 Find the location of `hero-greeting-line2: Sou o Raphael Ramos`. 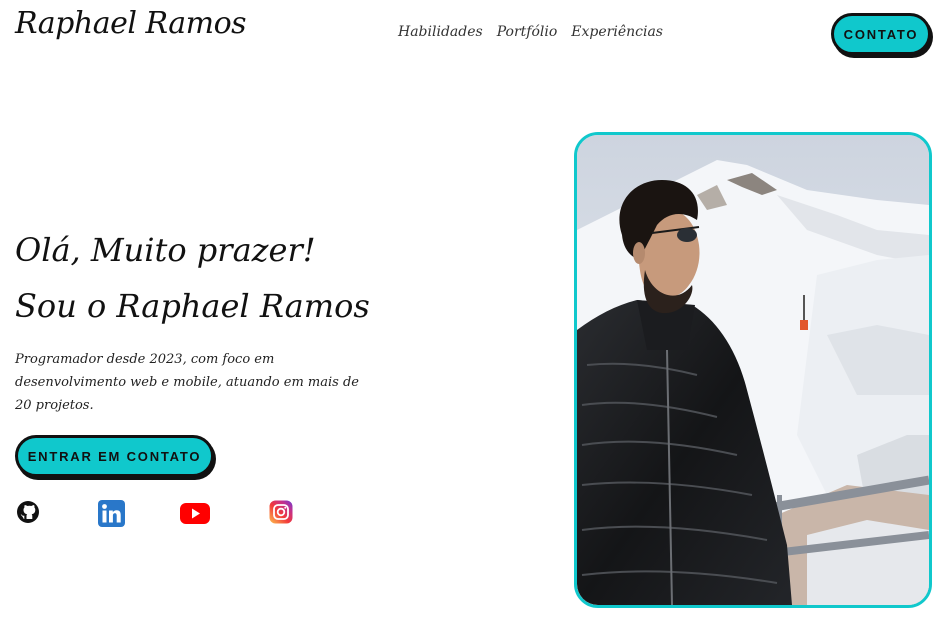

hero-greeting-line2: Sou o Raphael Ramos is located at coordinates (192, 306).